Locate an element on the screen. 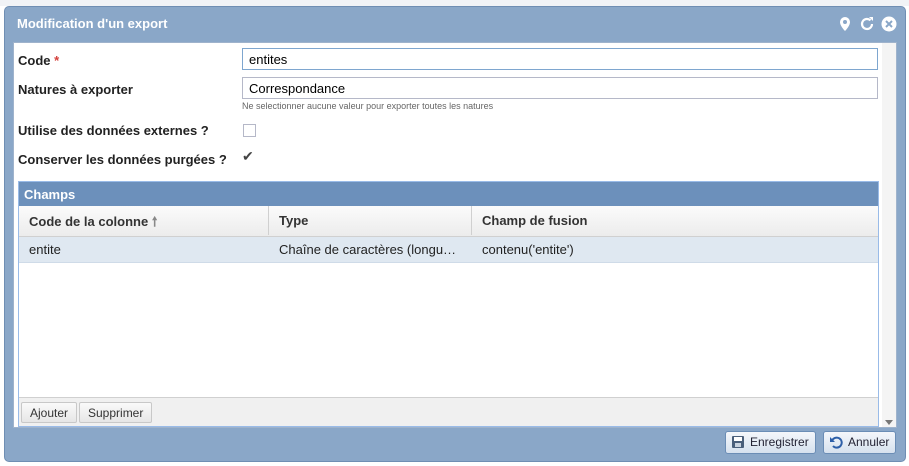  column-header-type: Type is located at coordinates (370, 220).